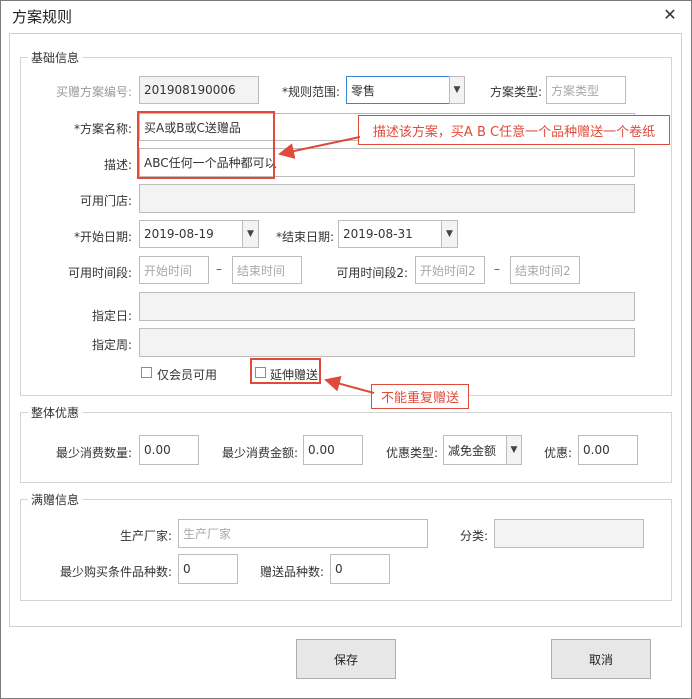 The height and width of the screenshot is (699, 692). What do you see at coordinates (569, 533) in the screenshot?
I see `category-field` at bounding box center [569, 533].